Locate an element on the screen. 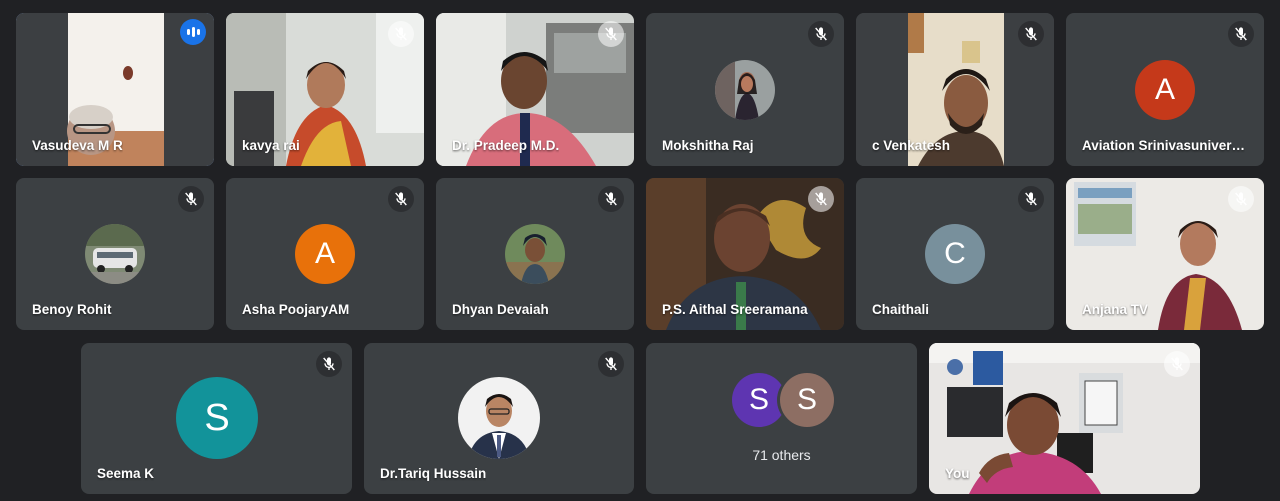 This screenshot has width=1280, height=501. participant-tile-chaithali: C Chaithali is located at coordinates (955, 254).